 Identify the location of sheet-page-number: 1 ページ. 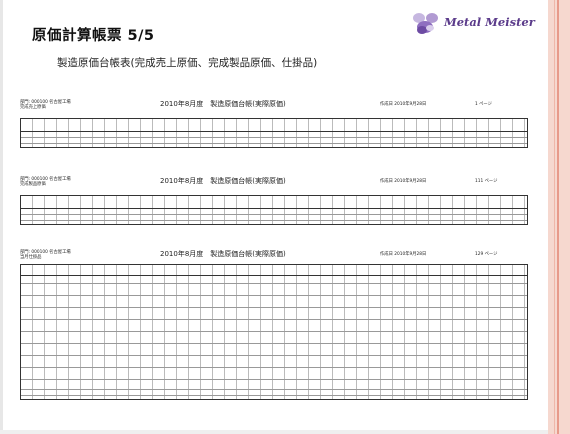
(483, 104).